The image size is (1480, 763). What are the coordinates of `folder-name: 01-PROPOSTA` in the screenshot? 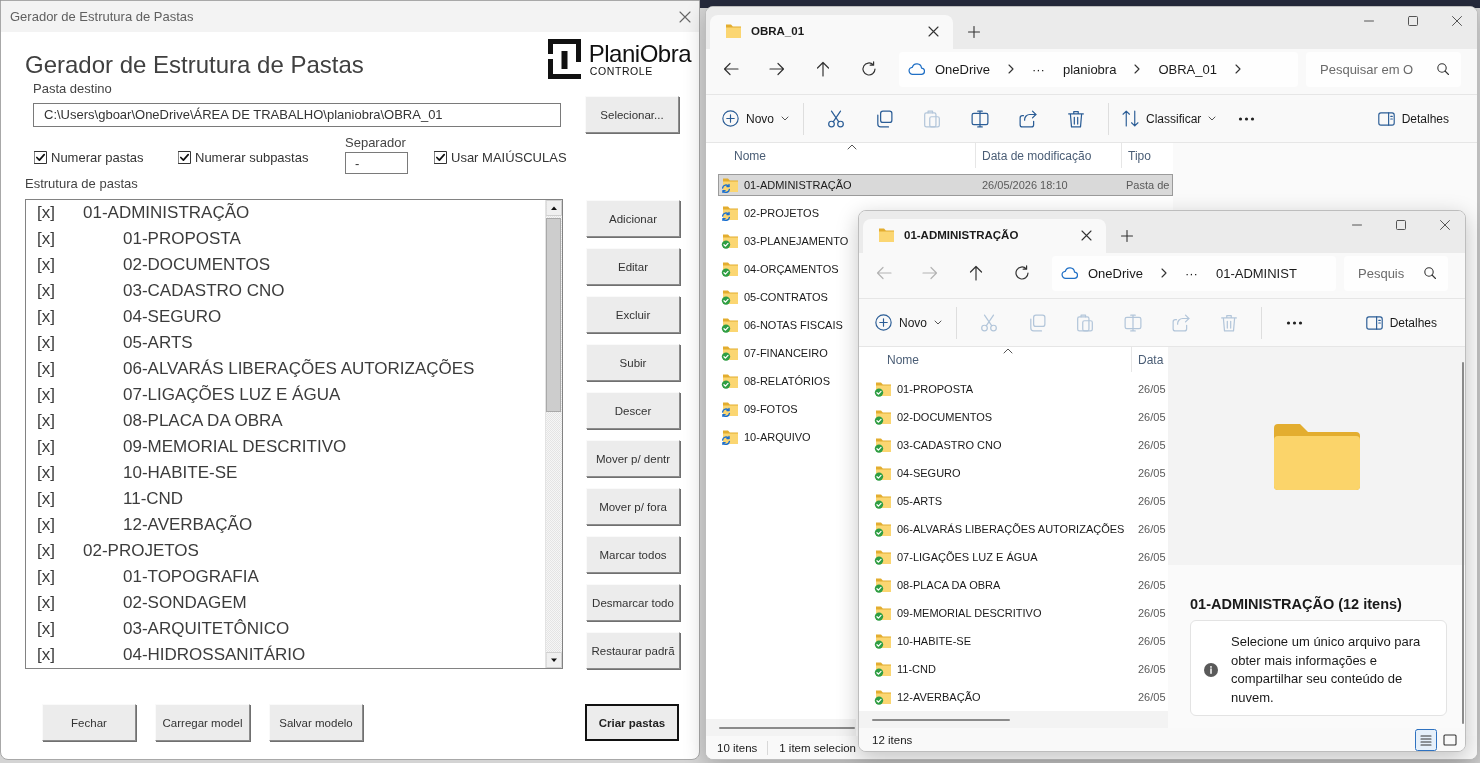 It's located at (182, 239).